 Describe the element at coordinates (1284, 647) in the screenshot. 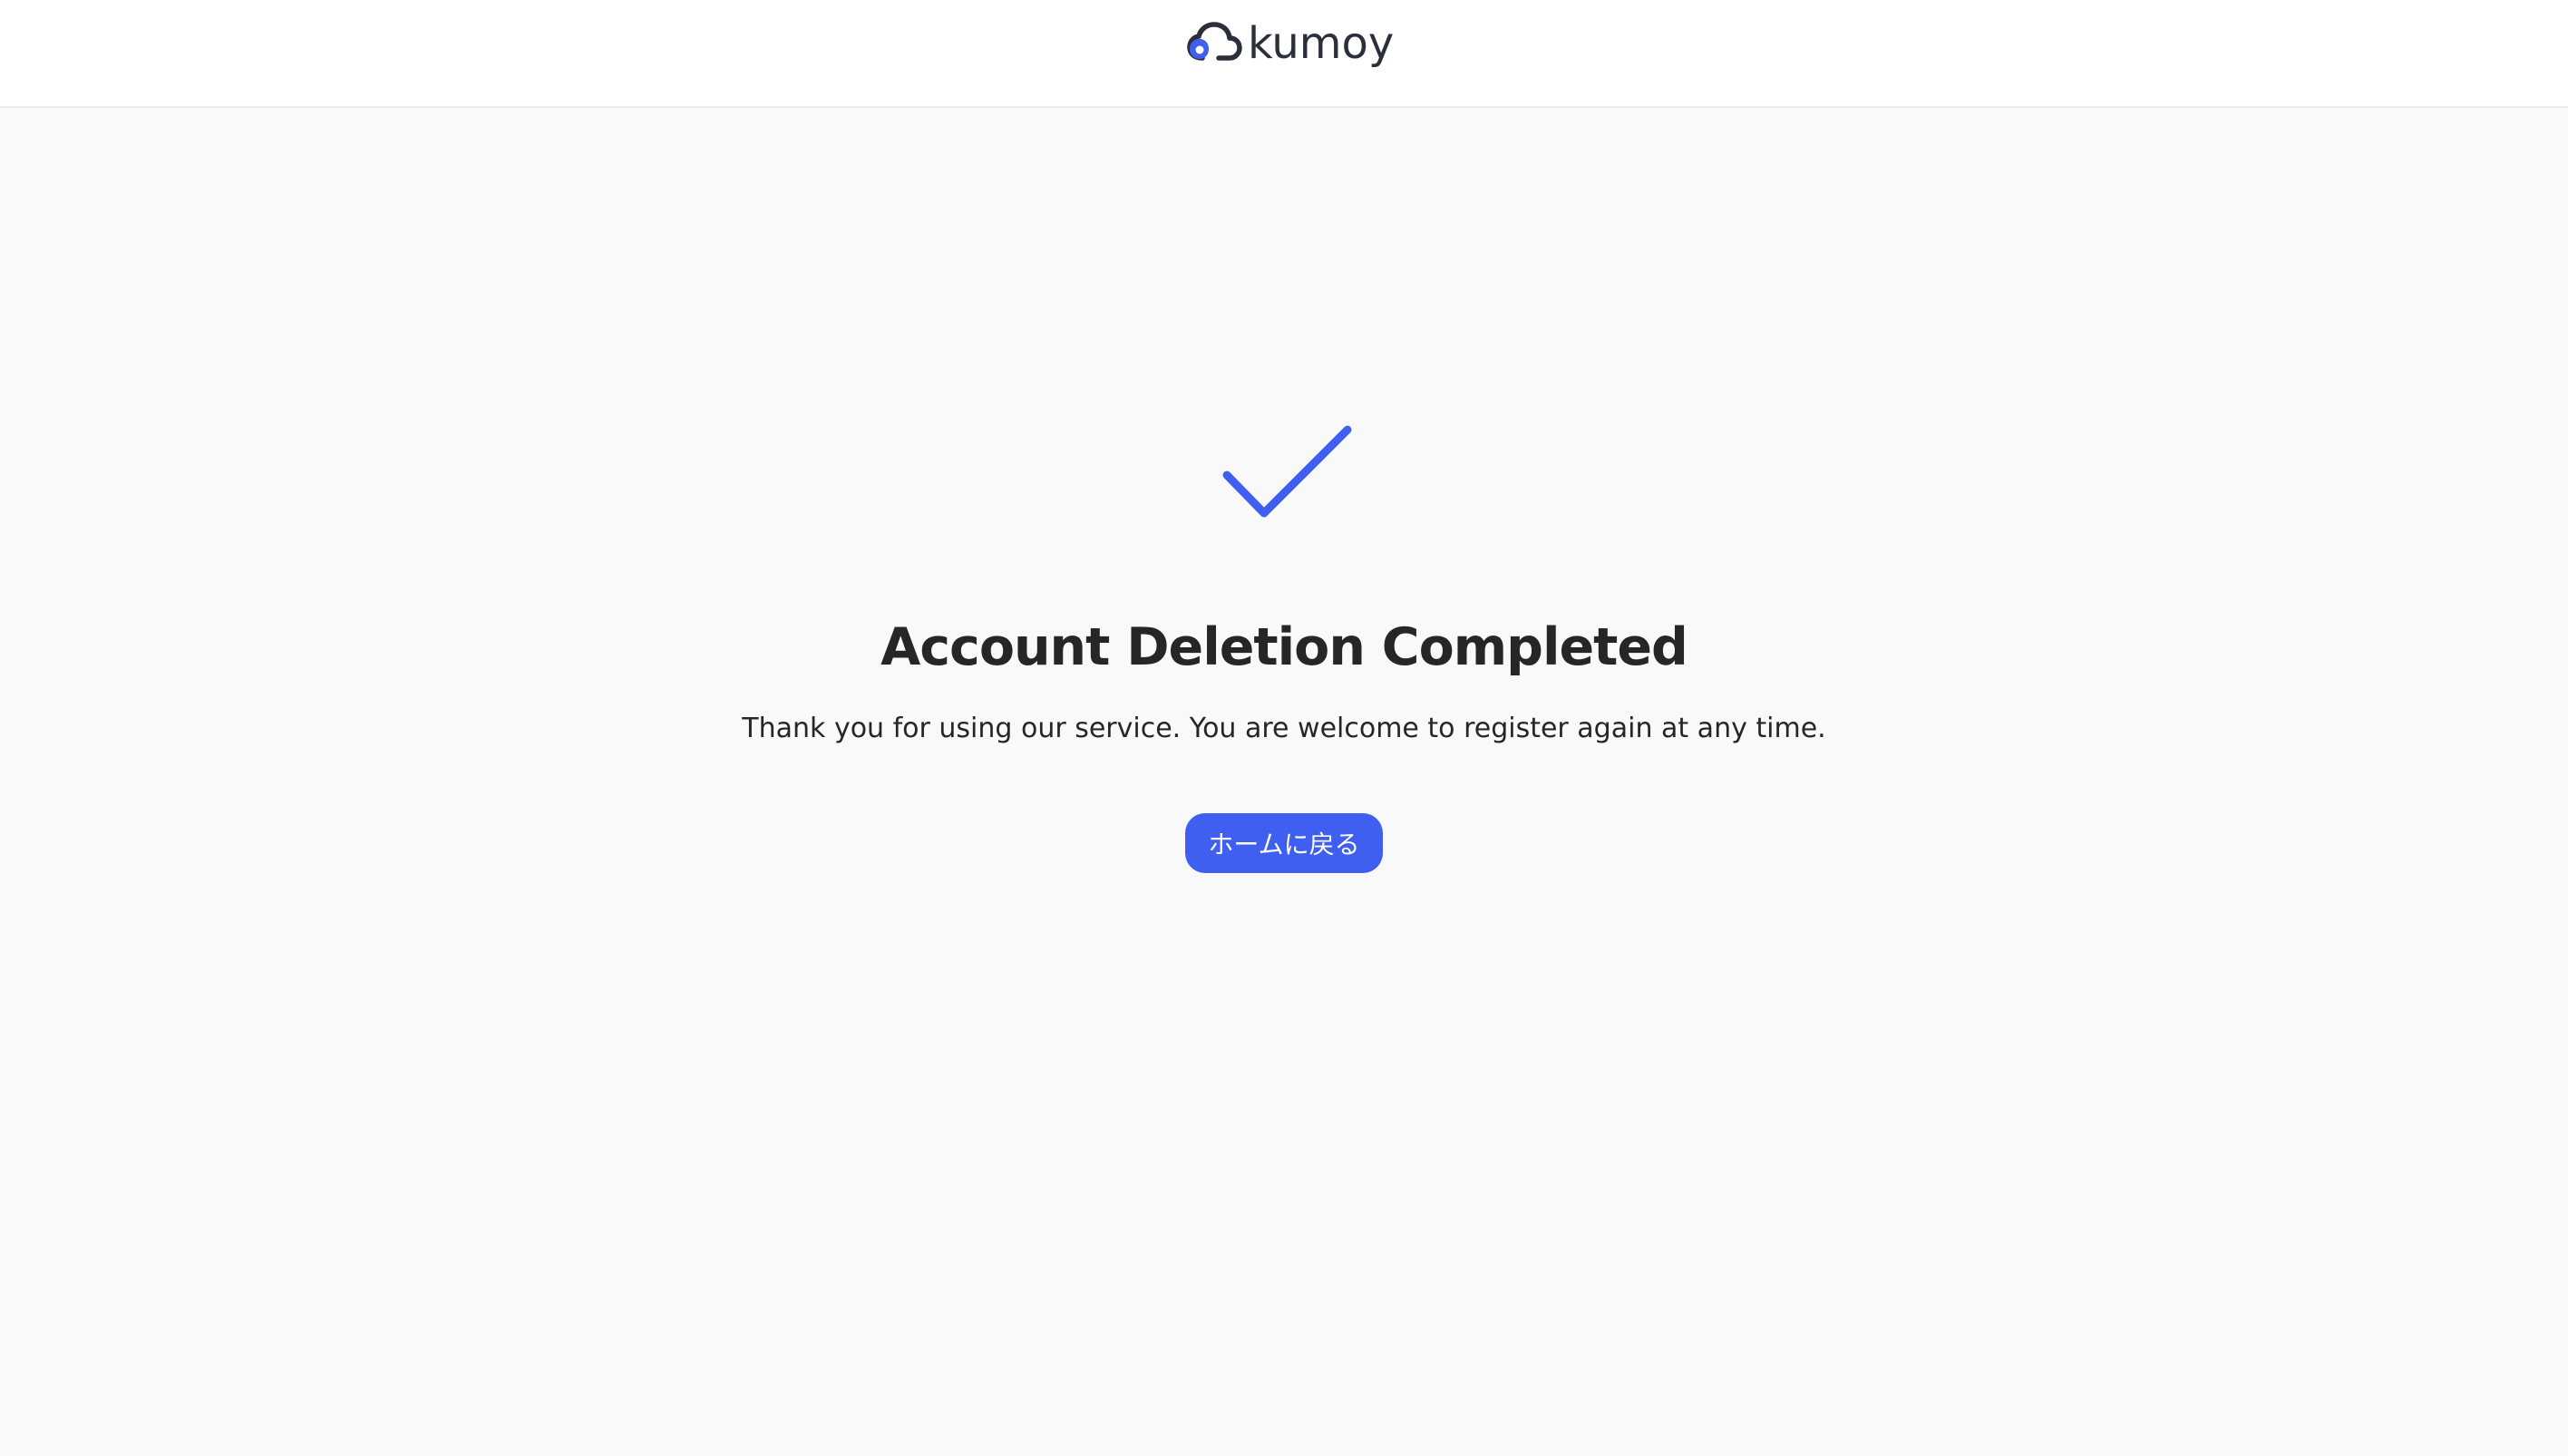

I see `page-title: Account Deletion Completed` at that location.